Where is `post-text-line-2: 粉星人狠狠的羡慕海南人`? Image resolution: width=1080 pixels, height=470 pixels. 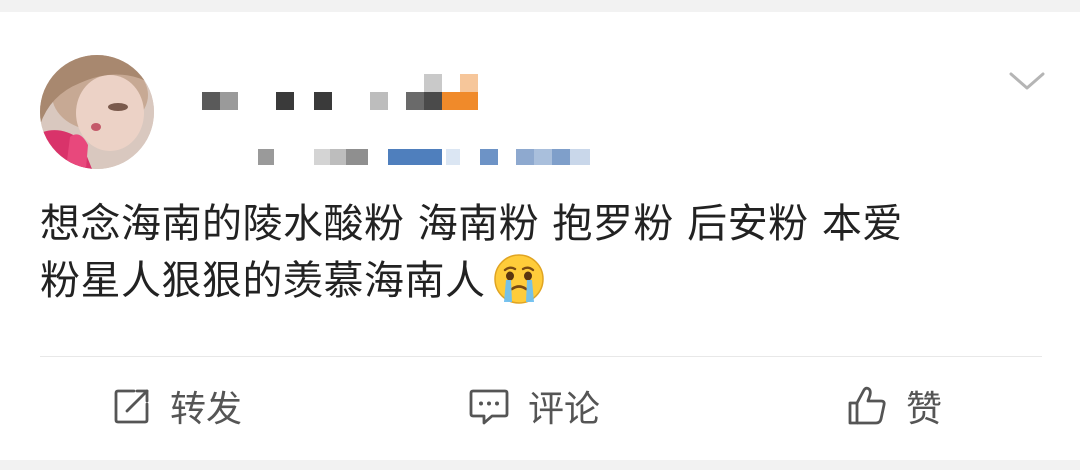 post-text-line-2: 粉星人狠狠的羡慕海南人 is located at coordinates (535, 280).